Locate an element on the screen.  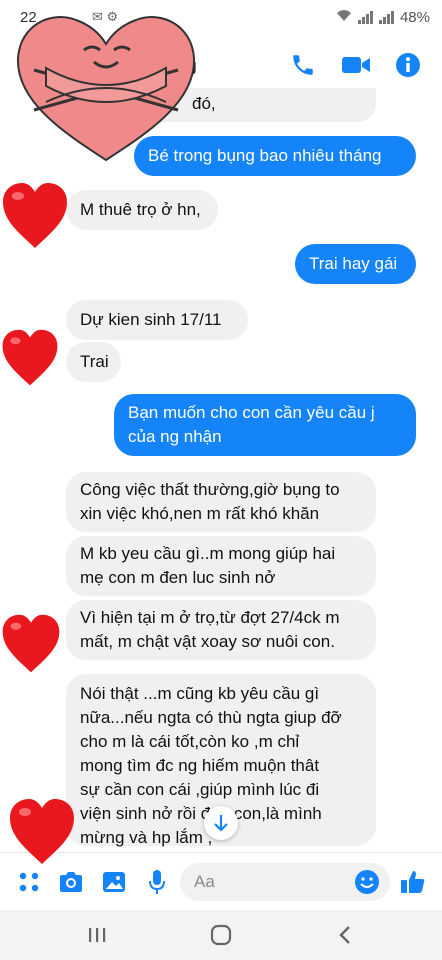
scroll-to-bottom-button is located at coordinates (221, 823).